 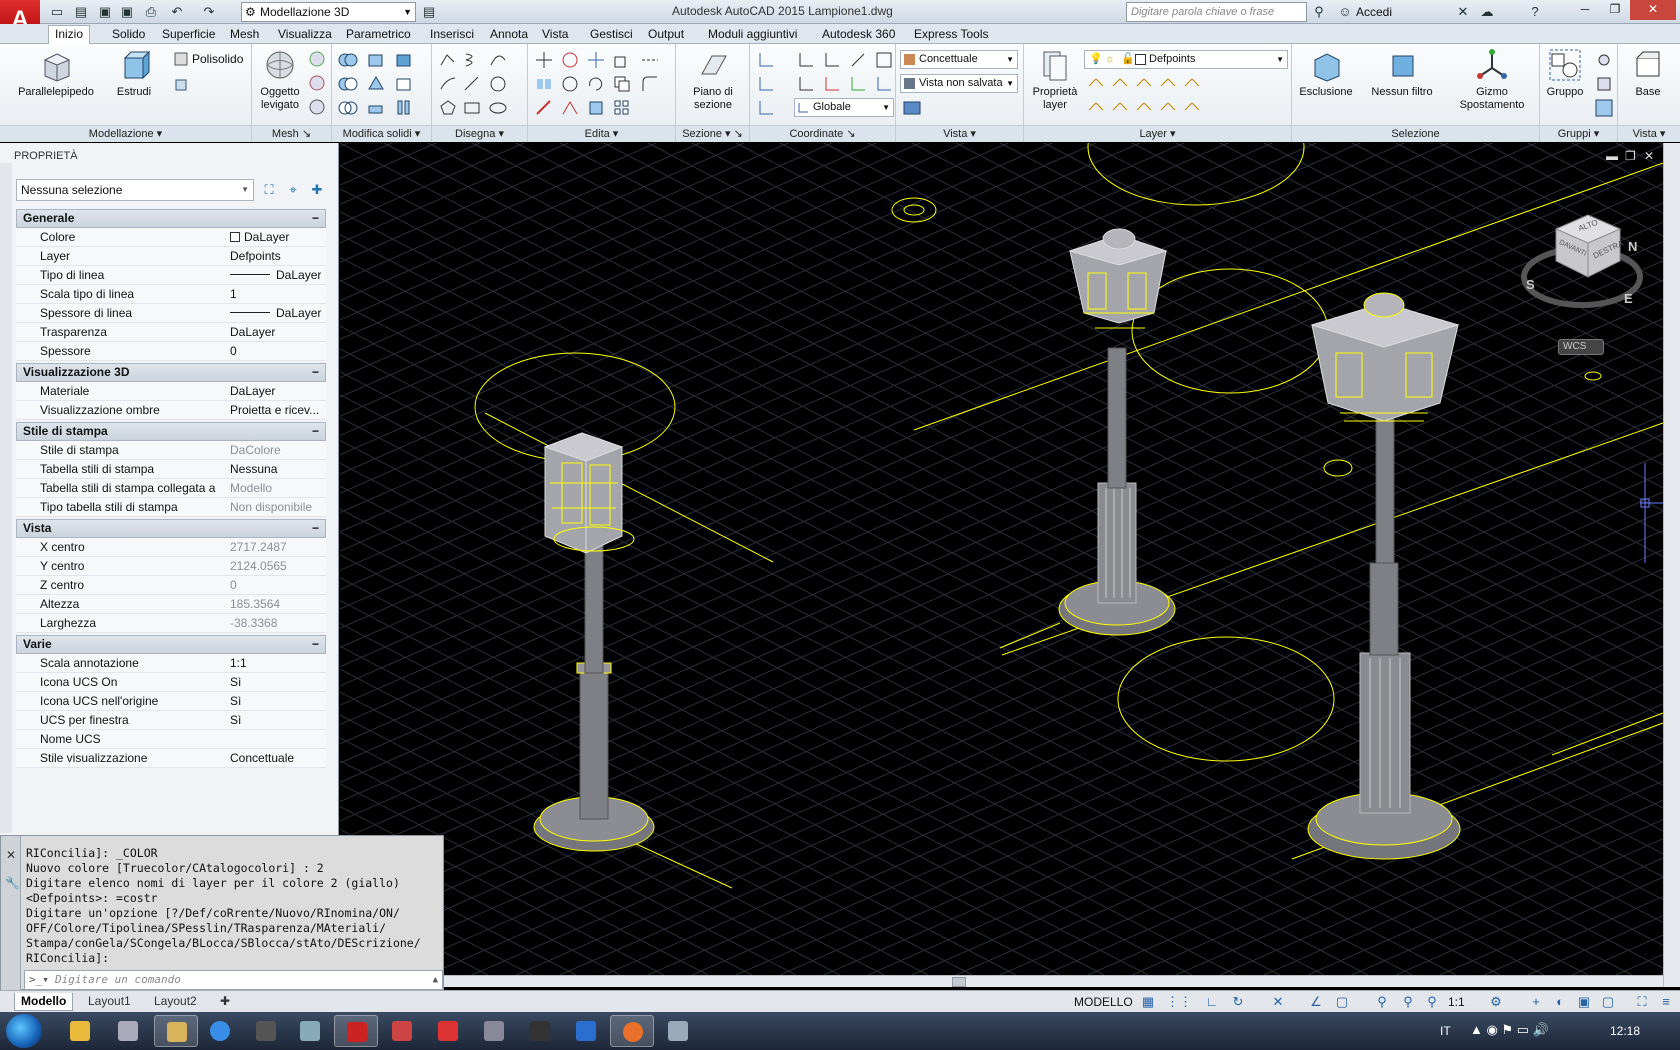 What do you see at coordinates (666, 35) in the screenshot?
I see `tab-output: Output` at bounding box center [666, 35].